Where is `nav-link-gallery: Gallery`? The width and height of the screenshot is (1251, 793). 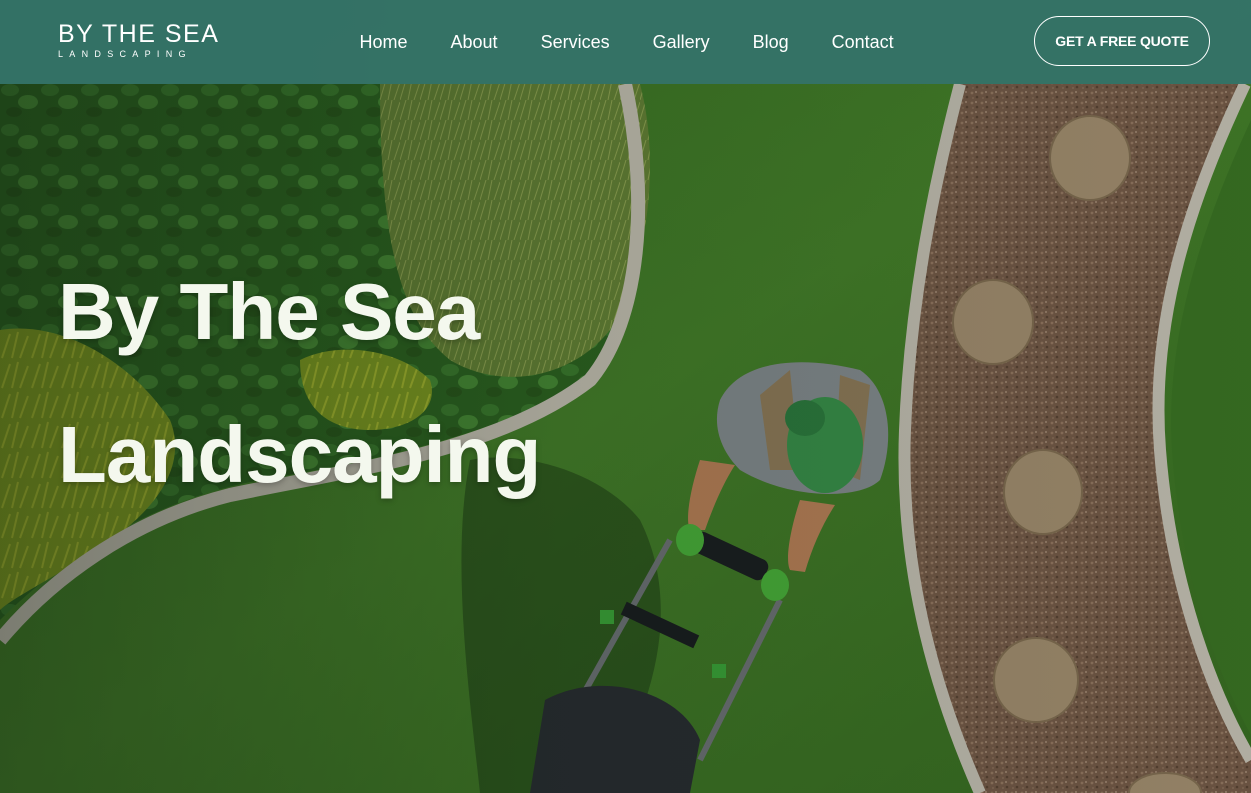
nav-link-gallery: Gallery is located at coordinates (681, 42).